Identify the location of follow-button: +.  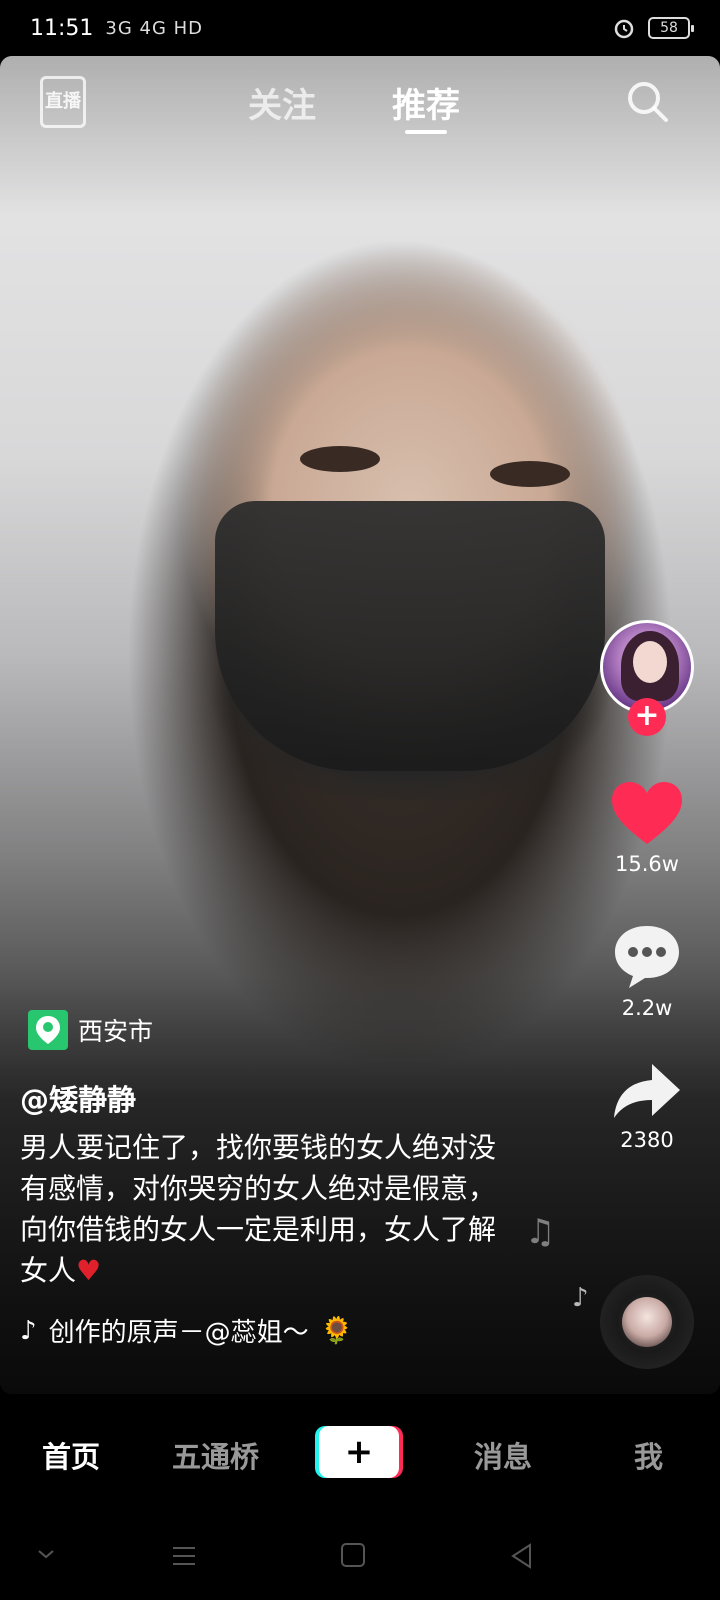
(647, 717).